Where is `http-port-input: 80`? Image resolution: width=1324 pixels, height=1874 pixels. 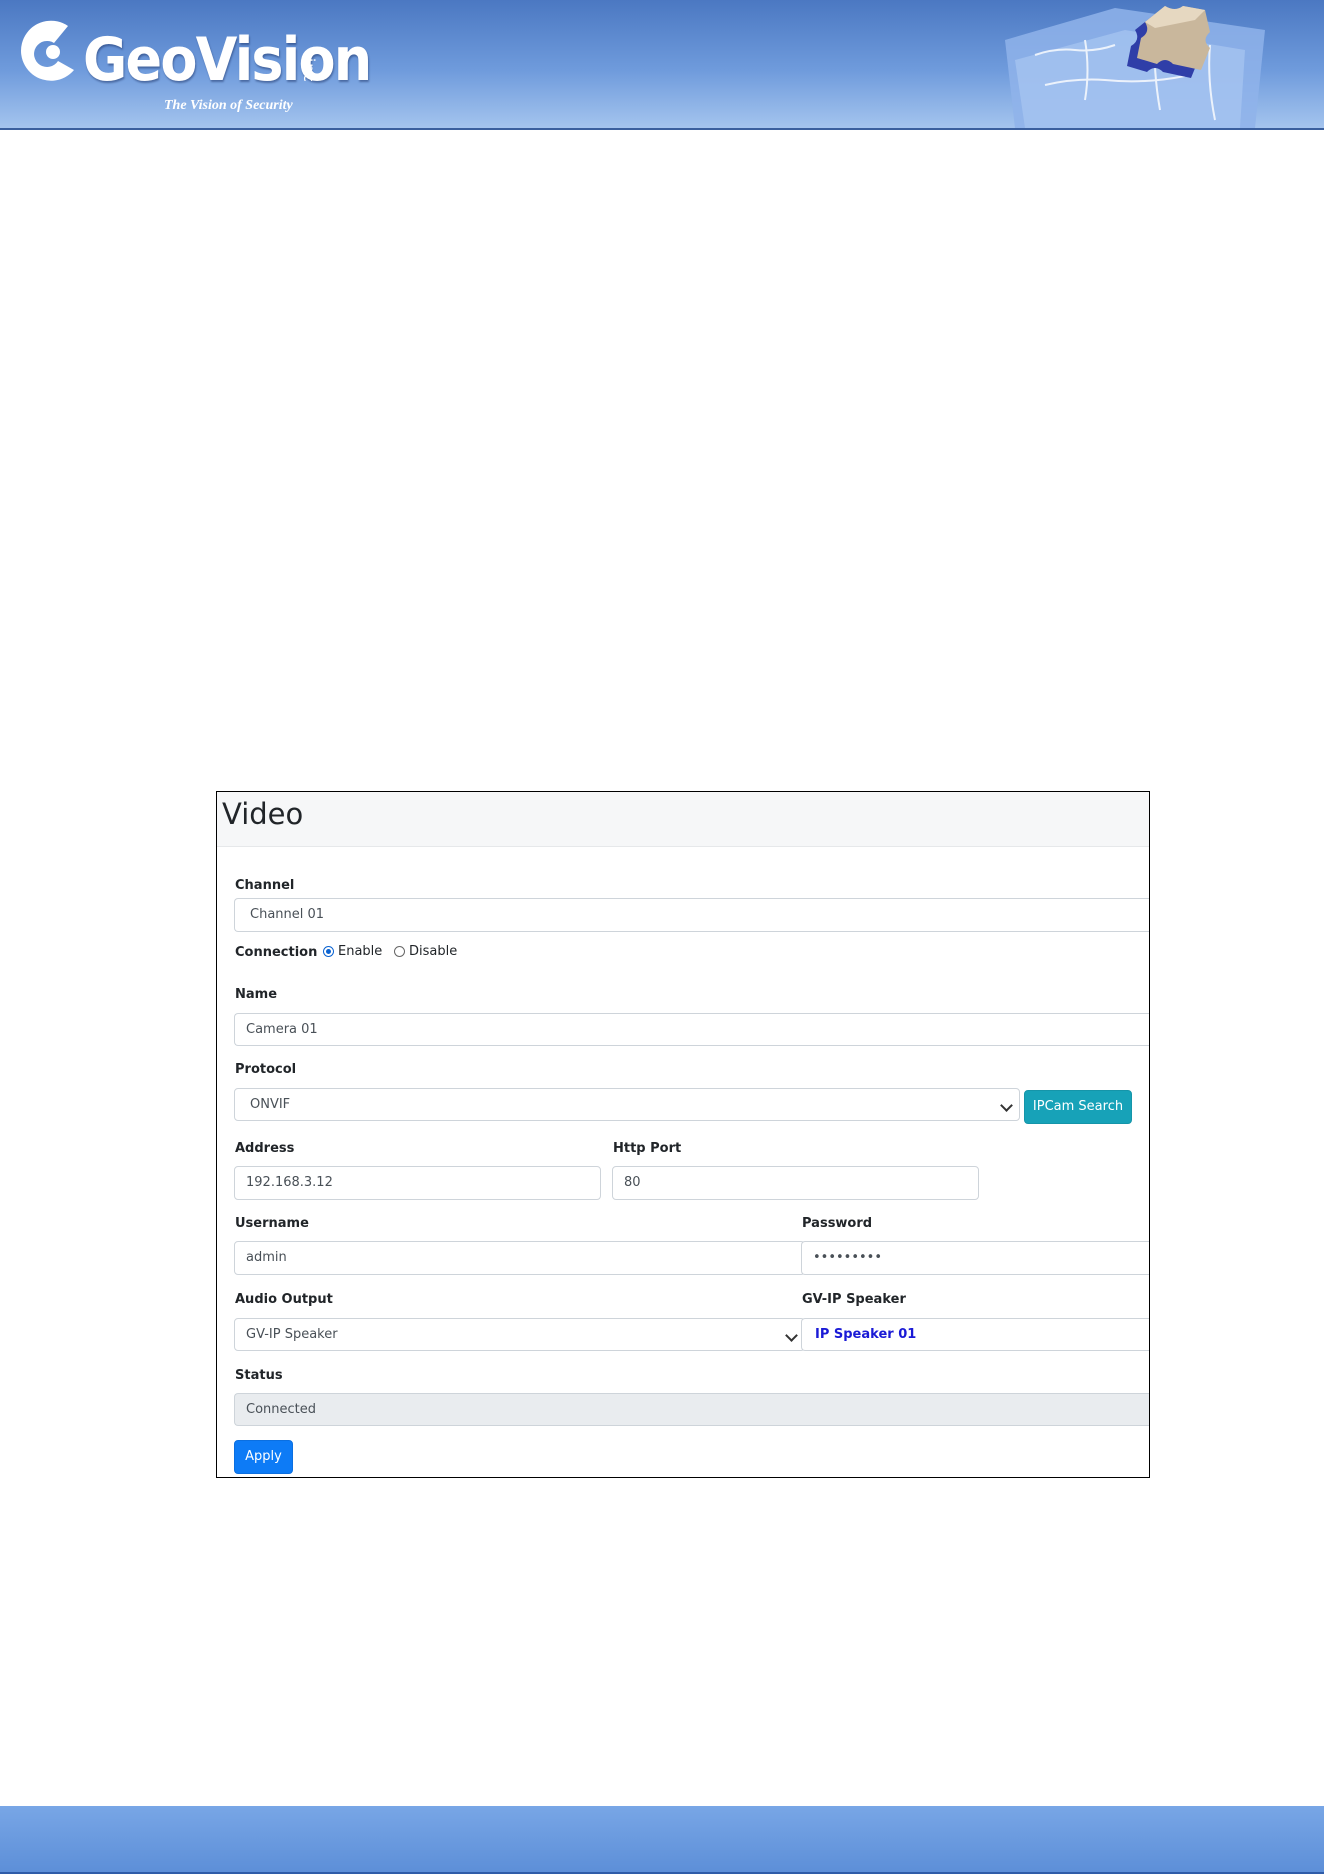 http-port-input: 80 is located at coordinates (795, 1183).